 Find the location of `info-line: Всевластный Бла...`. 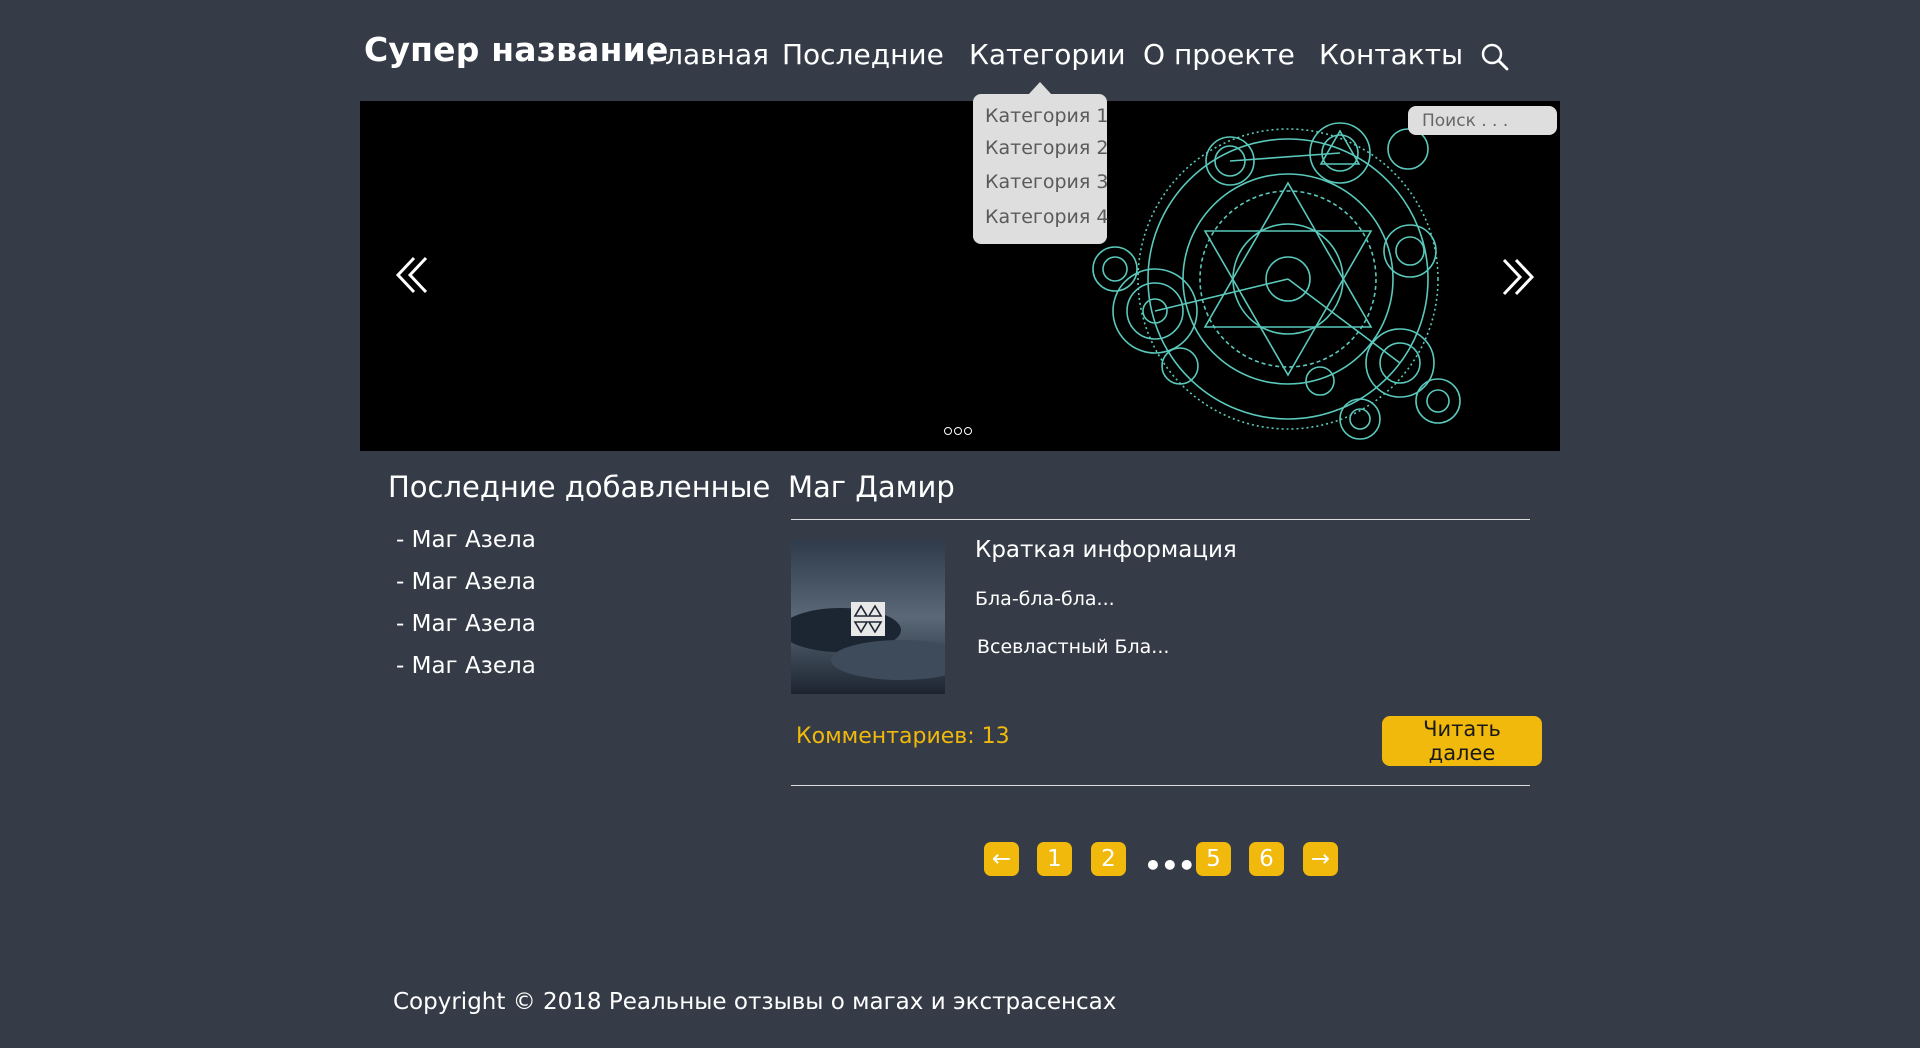

info-line: Всевластный Бла... is located at coordinates (1073, 647).